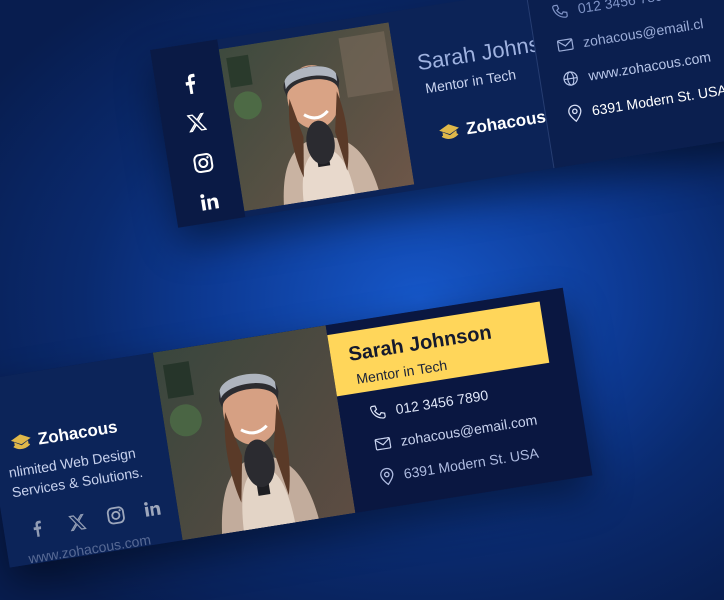 The height and width of the screenshot is (600, 724). I want to click on email-text: zohacous@email.com, so click(469, 430).